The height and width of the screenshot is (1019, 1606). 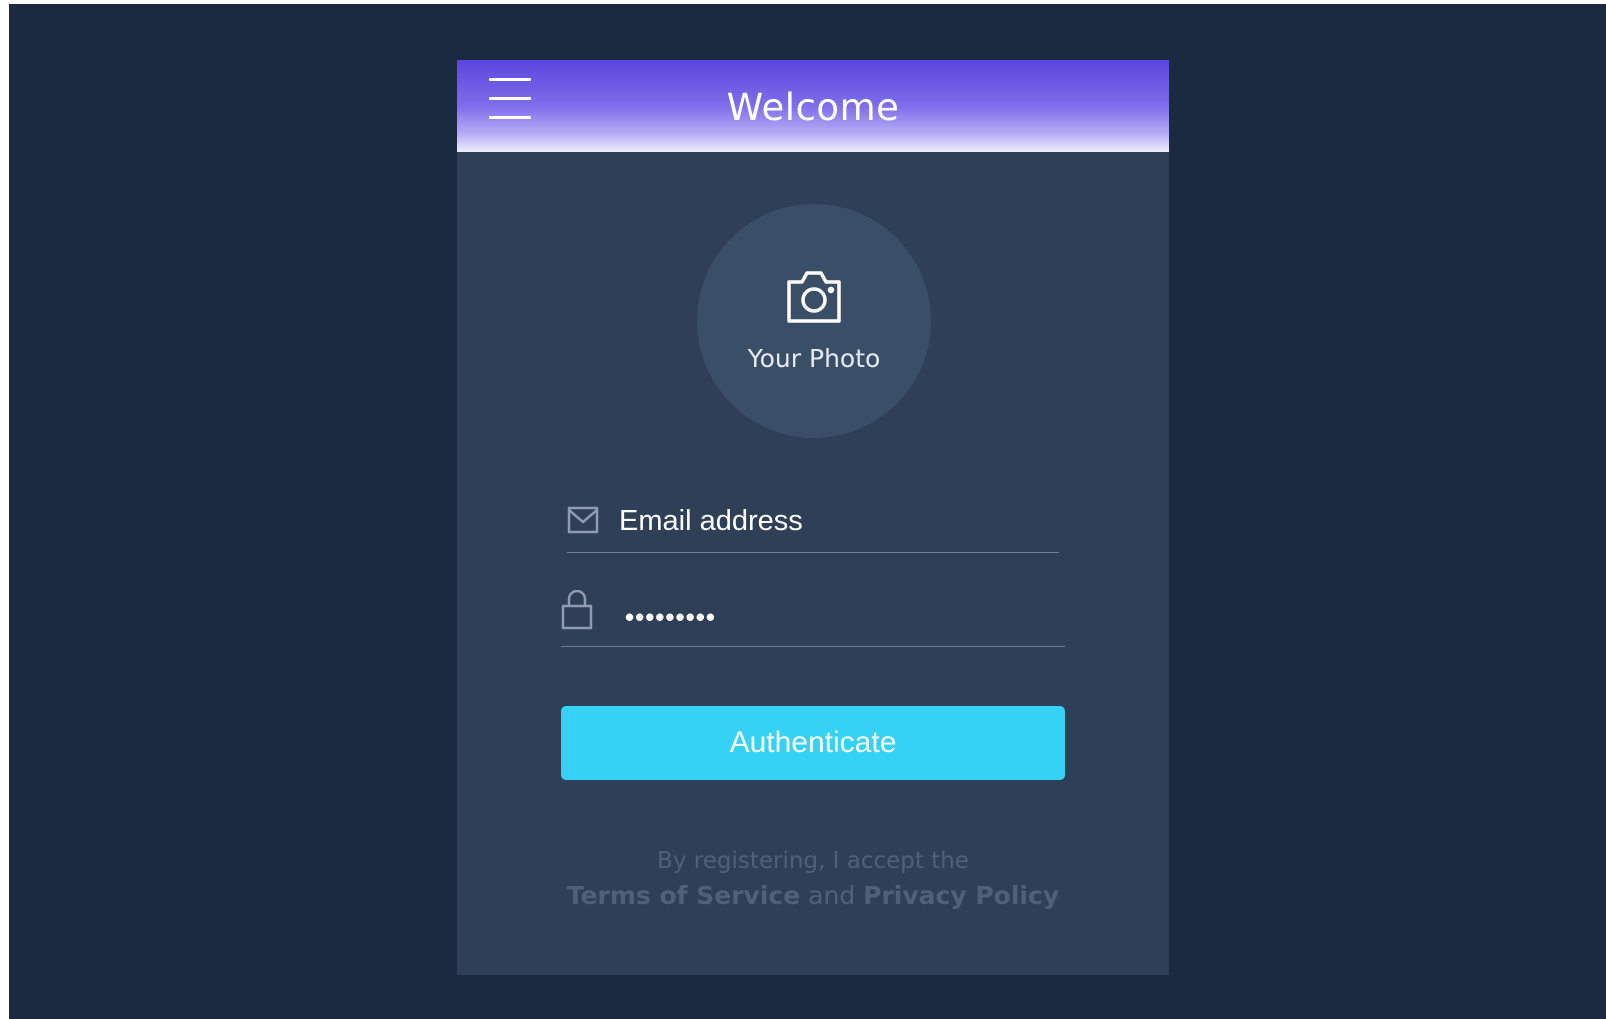 I want to click on legal-links-line: Terms of Service and Privacy Policy, so click(x=813, y=896).